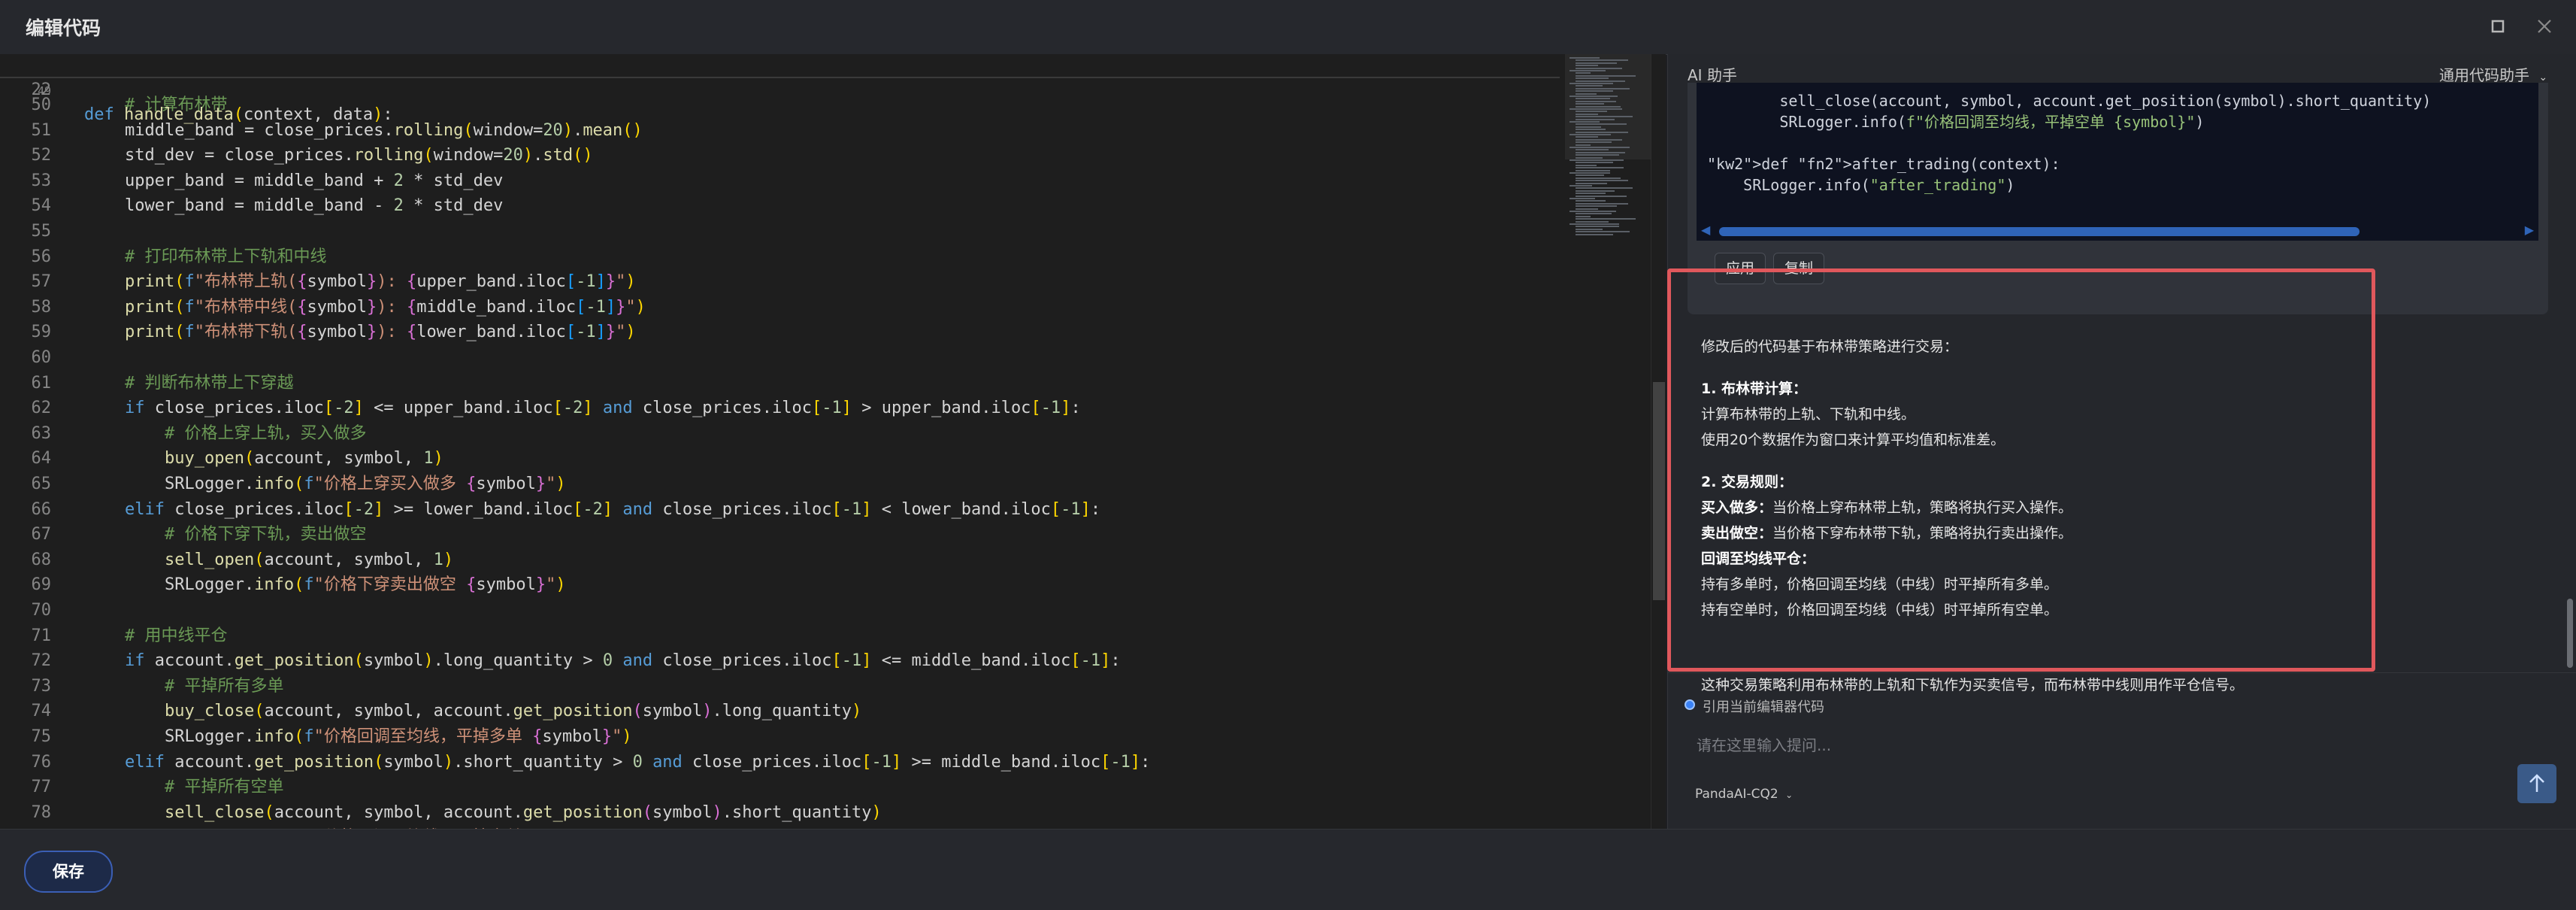 The height and width of the screenshot is (910, 2576). I want to click on code-line: 53 upper_band = middle_band + 2 * std_dev, so click(780, 180).